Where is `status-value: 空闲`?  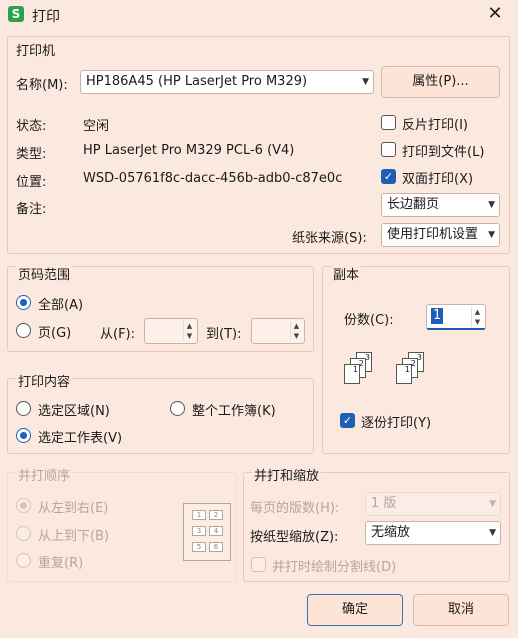
status-value: 空闲 is located at coordinates (96, 126).